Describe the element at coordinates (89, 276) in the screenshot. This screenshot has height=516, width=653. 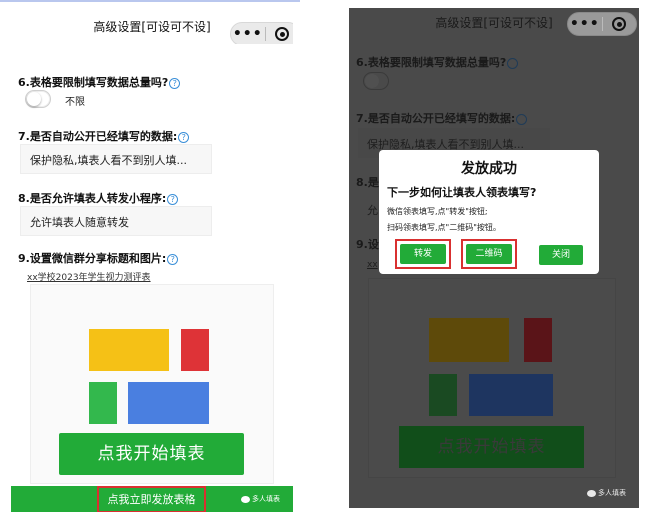
I see `share-title-link: xx学校2023年学生视力测评表` at that location.